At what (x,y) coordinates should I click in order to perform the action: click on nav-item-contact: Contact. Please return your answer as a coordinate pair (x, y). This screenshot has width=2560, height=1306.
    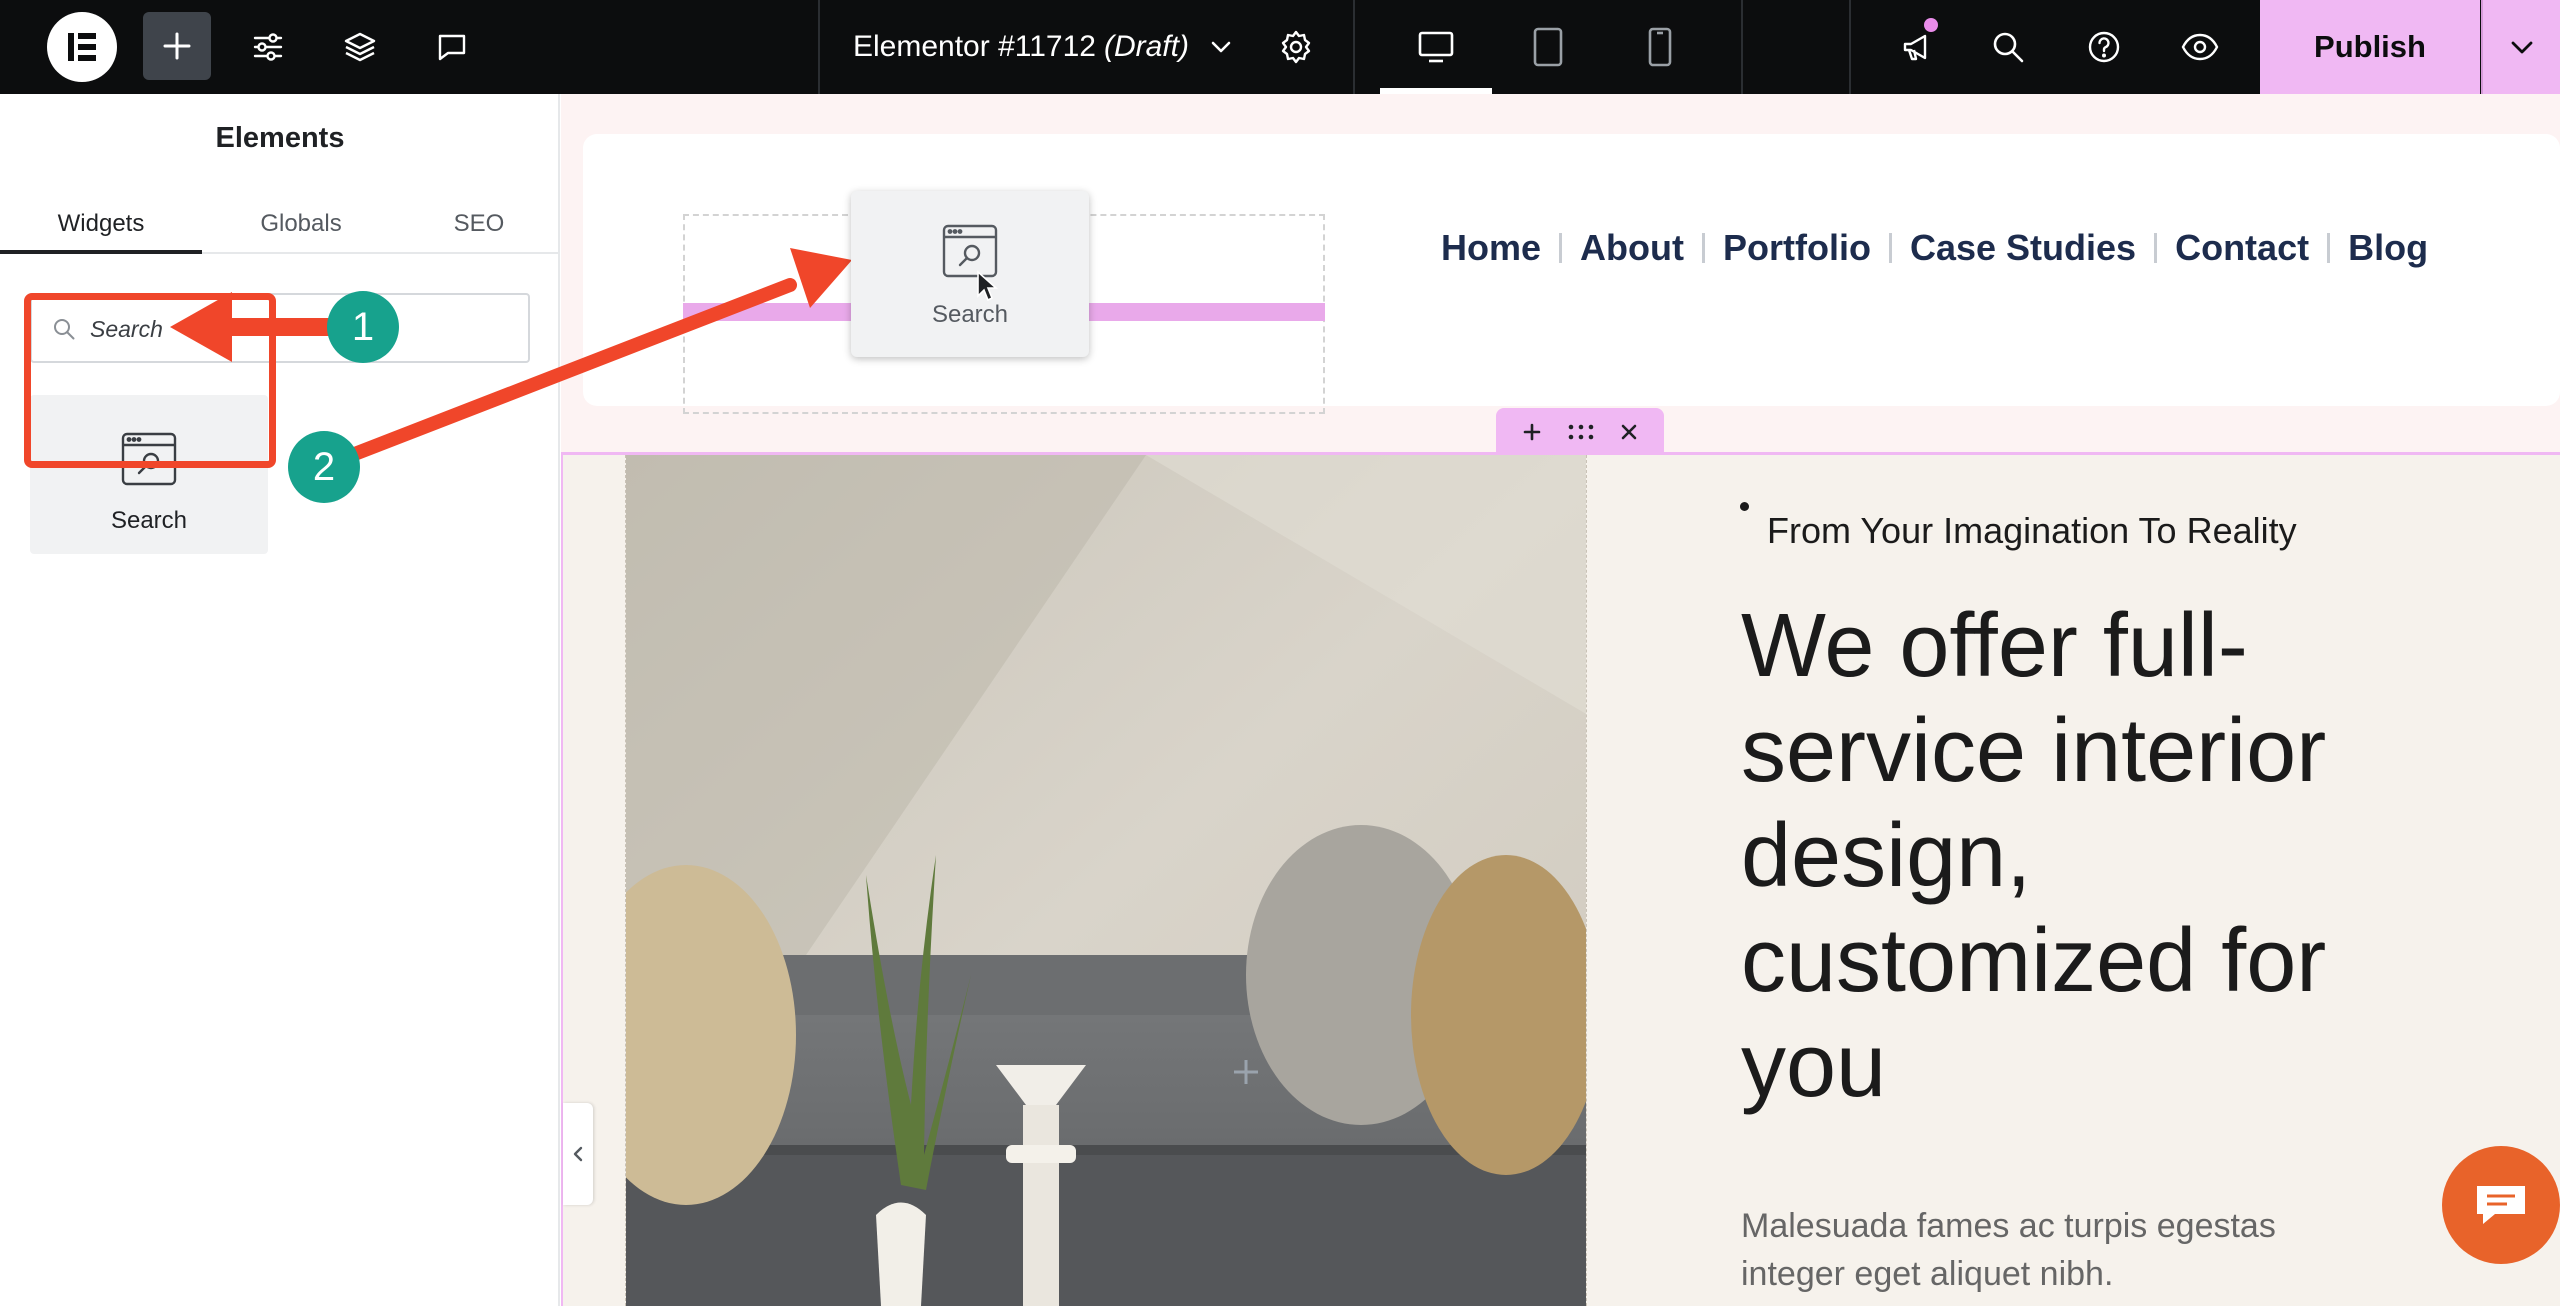
    Looking at the image, I should click on (2242, 248).